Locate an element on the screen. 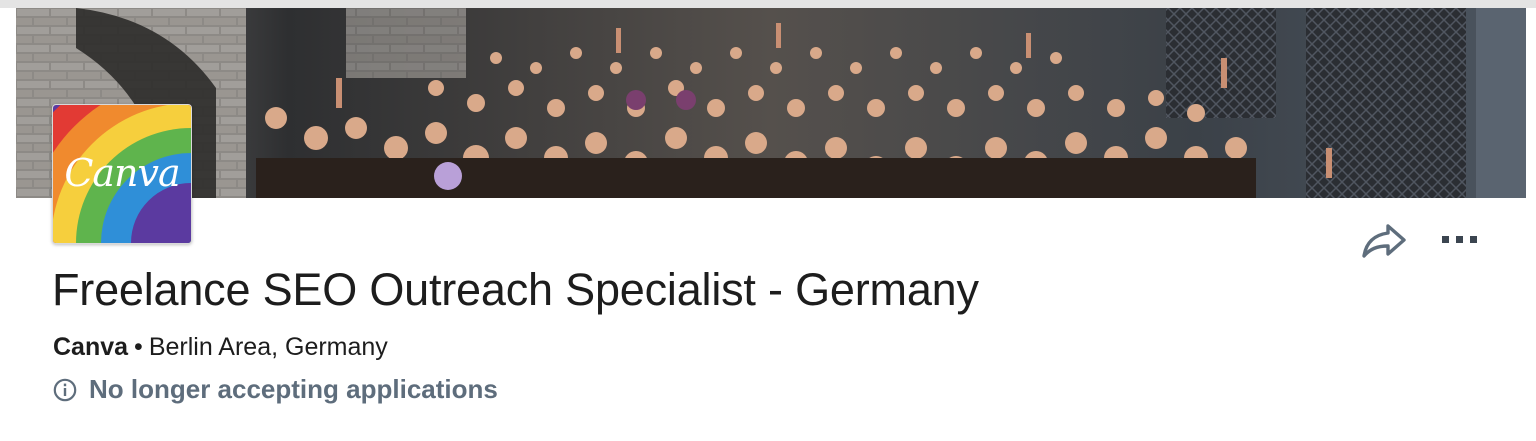 The height and width of the screenshot is (441, 1536). top-border is located at coordinates (768, 4).